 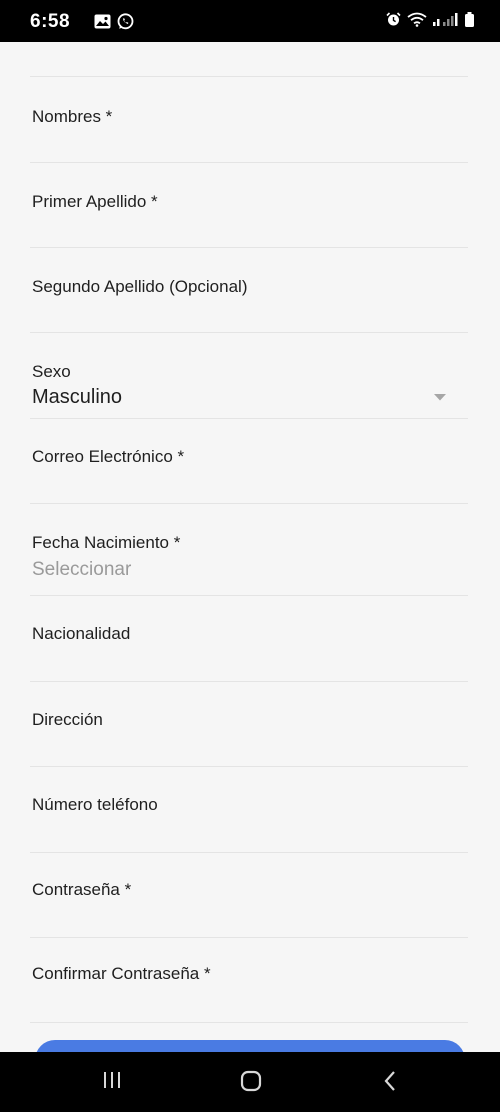 I want to click on chevron-down-icon, so click(x=440, y=397).